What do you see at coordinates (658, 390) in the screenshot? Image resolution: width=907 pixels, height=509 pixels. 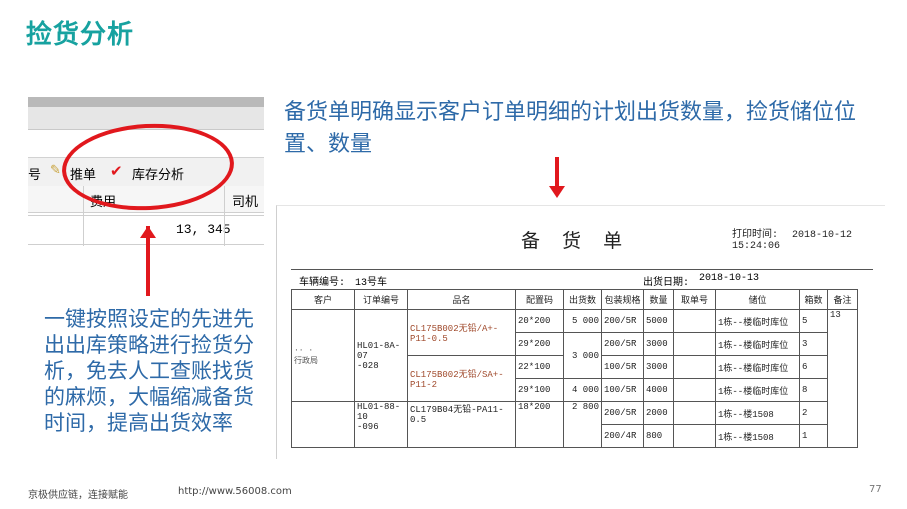 I see `cell-qty: 4000` at bounding box center [658, 390].